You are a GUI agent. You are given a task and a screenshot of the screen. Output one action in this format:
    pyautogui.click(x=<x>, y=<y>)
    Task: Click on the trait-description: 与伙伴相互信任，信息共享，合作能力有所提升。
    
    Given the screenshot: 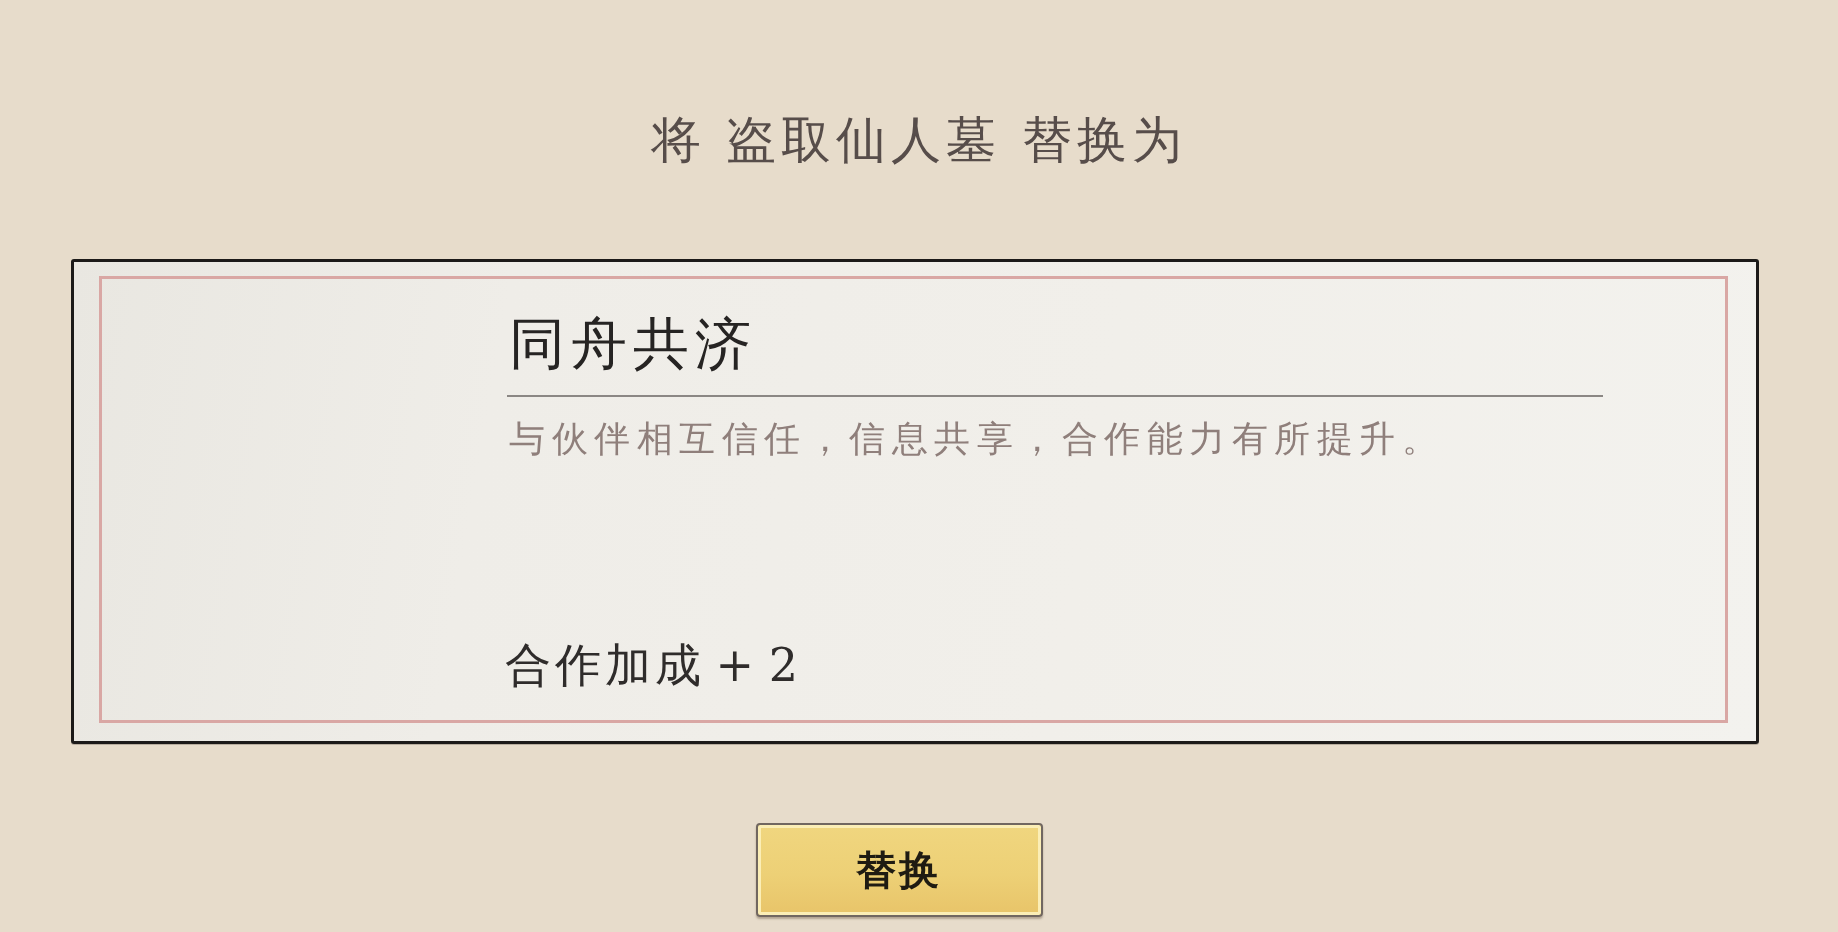 What is the action you would take?
    pyautogui.click(x=976, y=439)
    